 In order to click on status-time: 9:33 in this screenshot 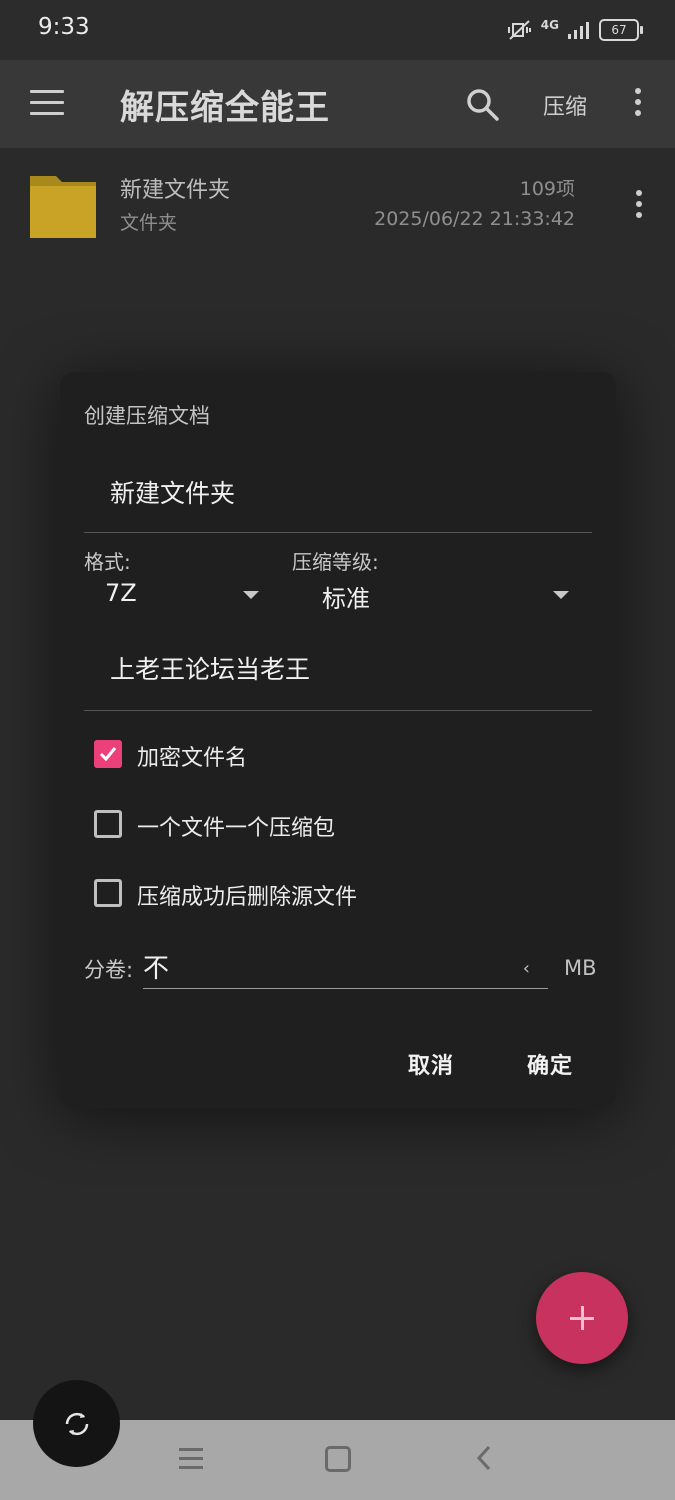, I will do `click(64, 27)`.